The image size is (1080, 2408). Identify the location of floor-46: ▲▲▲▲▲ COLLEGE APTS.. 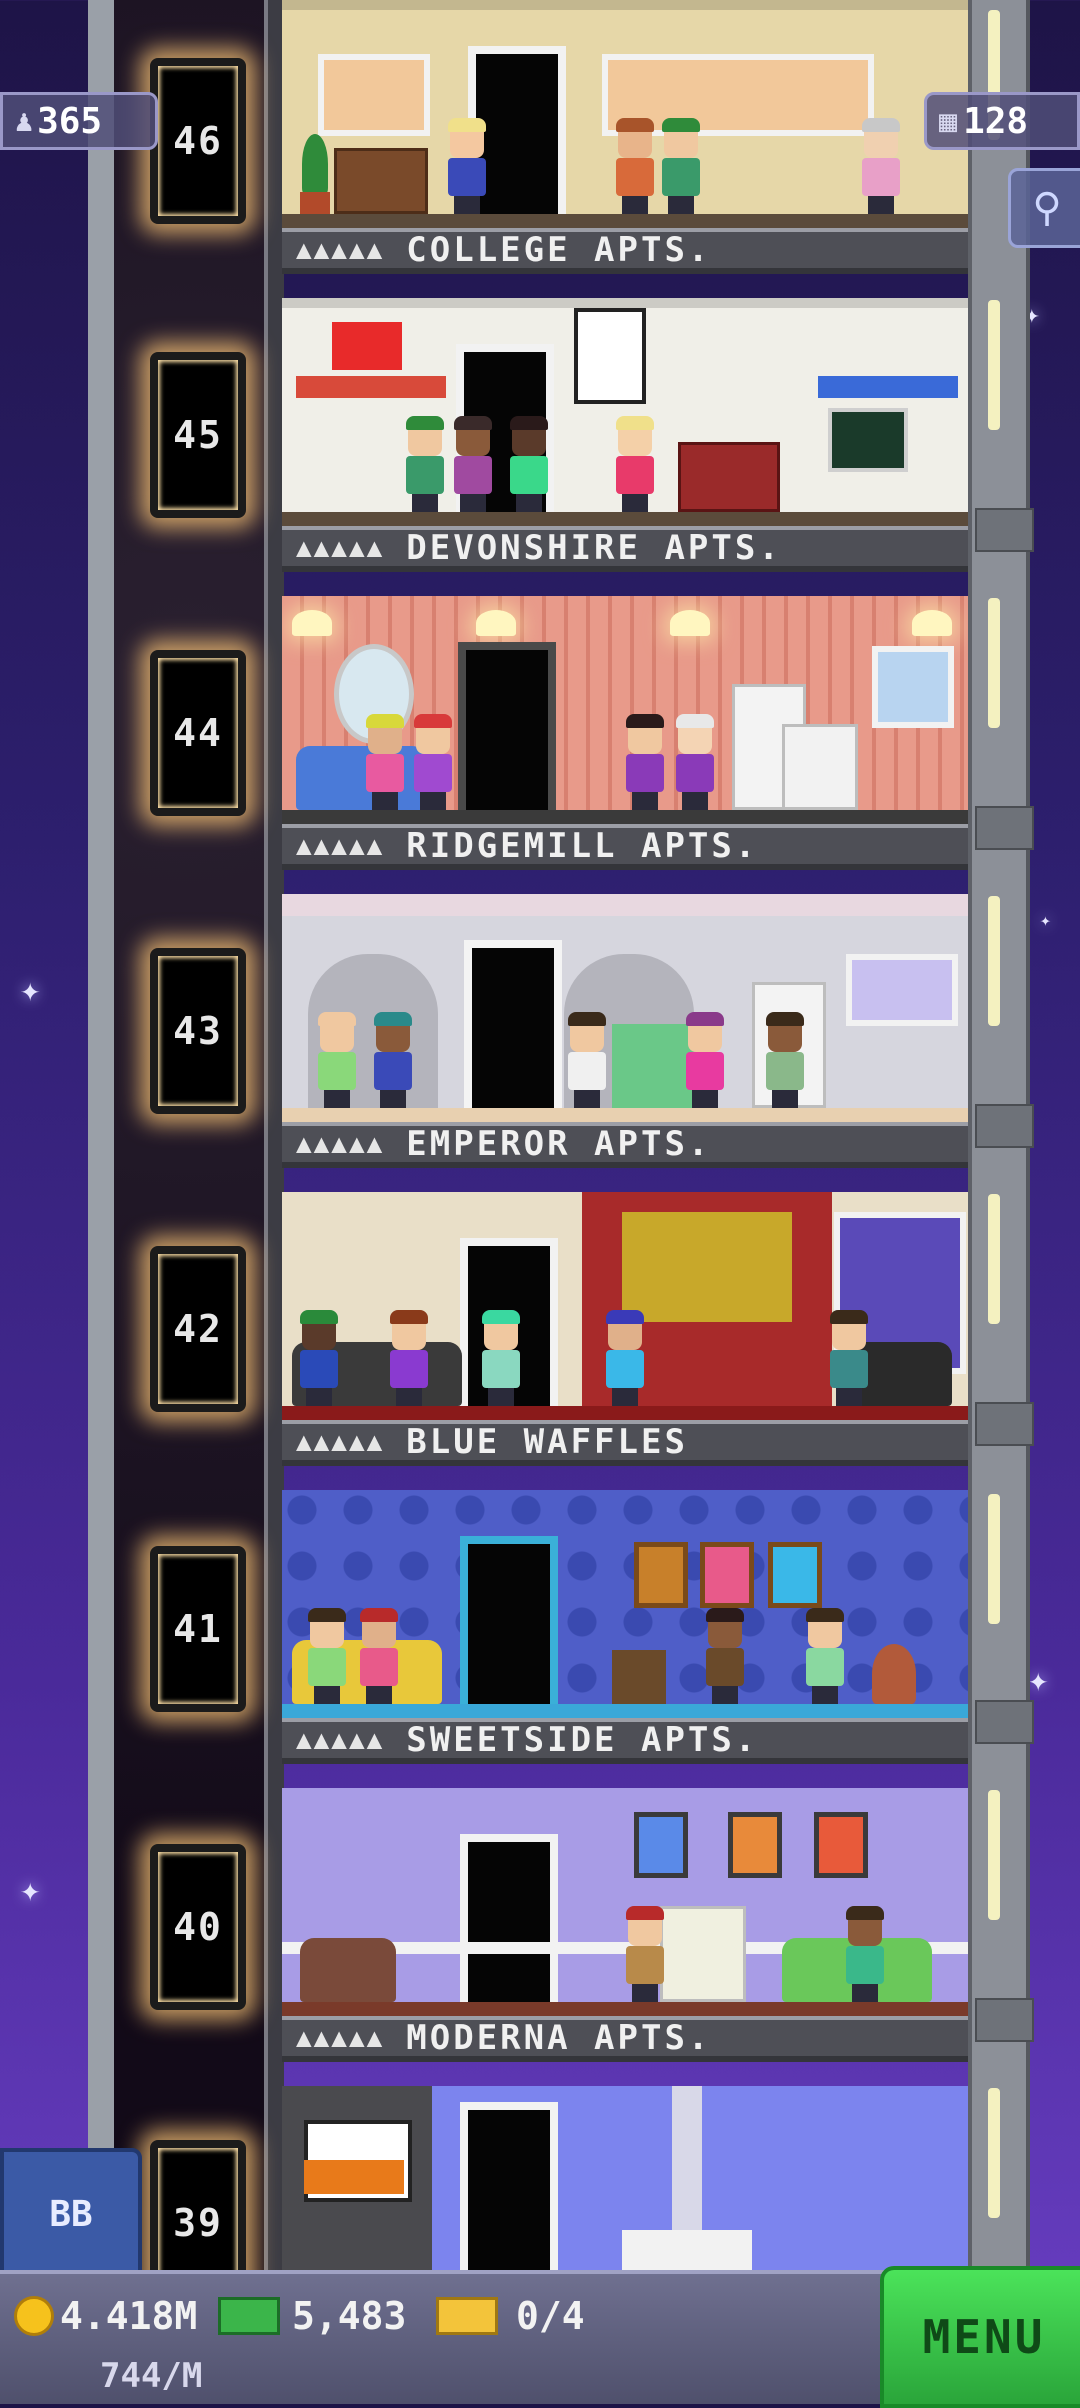
(625, 149).